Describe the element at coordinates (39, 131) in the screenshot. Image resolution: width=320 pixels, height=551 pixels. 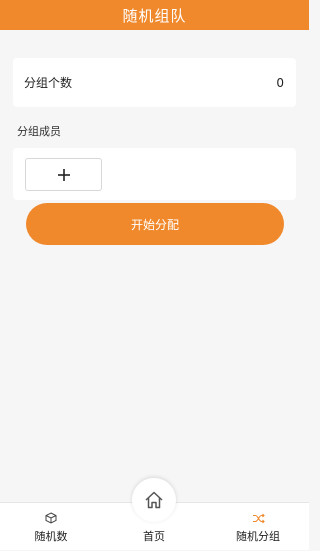
I see `members-section-label: 分组成员` at that location.